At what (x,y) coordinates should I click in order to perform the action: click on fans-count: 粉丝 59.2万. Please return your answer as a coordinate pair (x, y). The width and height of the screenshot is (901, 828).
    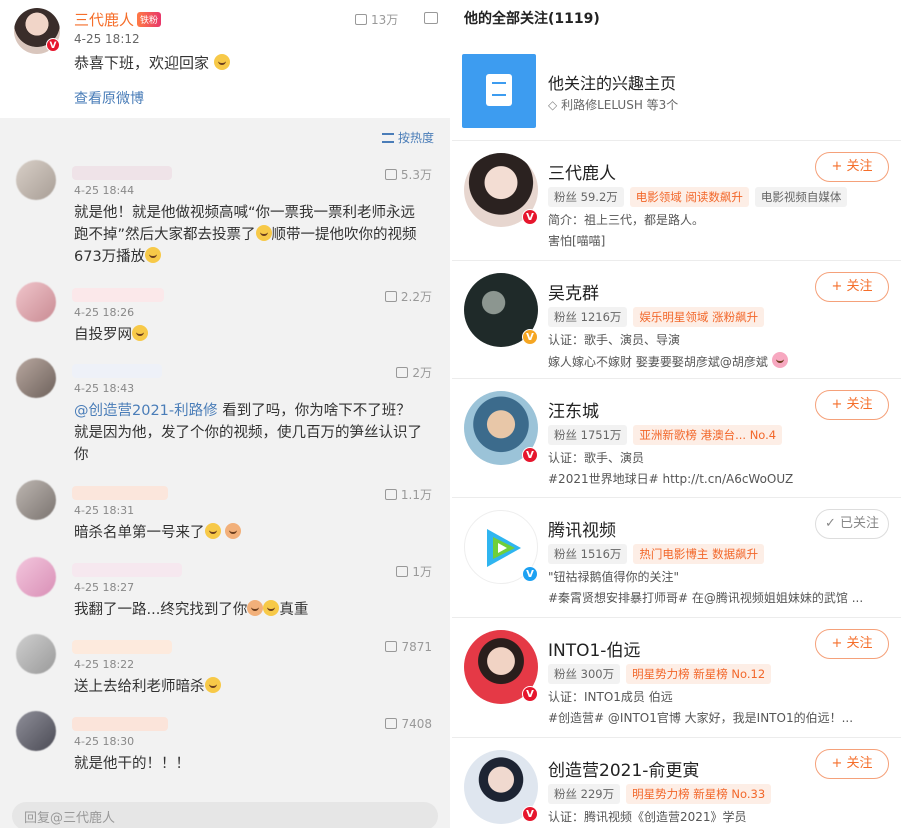
    Looking at the image, I should click on (586, 197).